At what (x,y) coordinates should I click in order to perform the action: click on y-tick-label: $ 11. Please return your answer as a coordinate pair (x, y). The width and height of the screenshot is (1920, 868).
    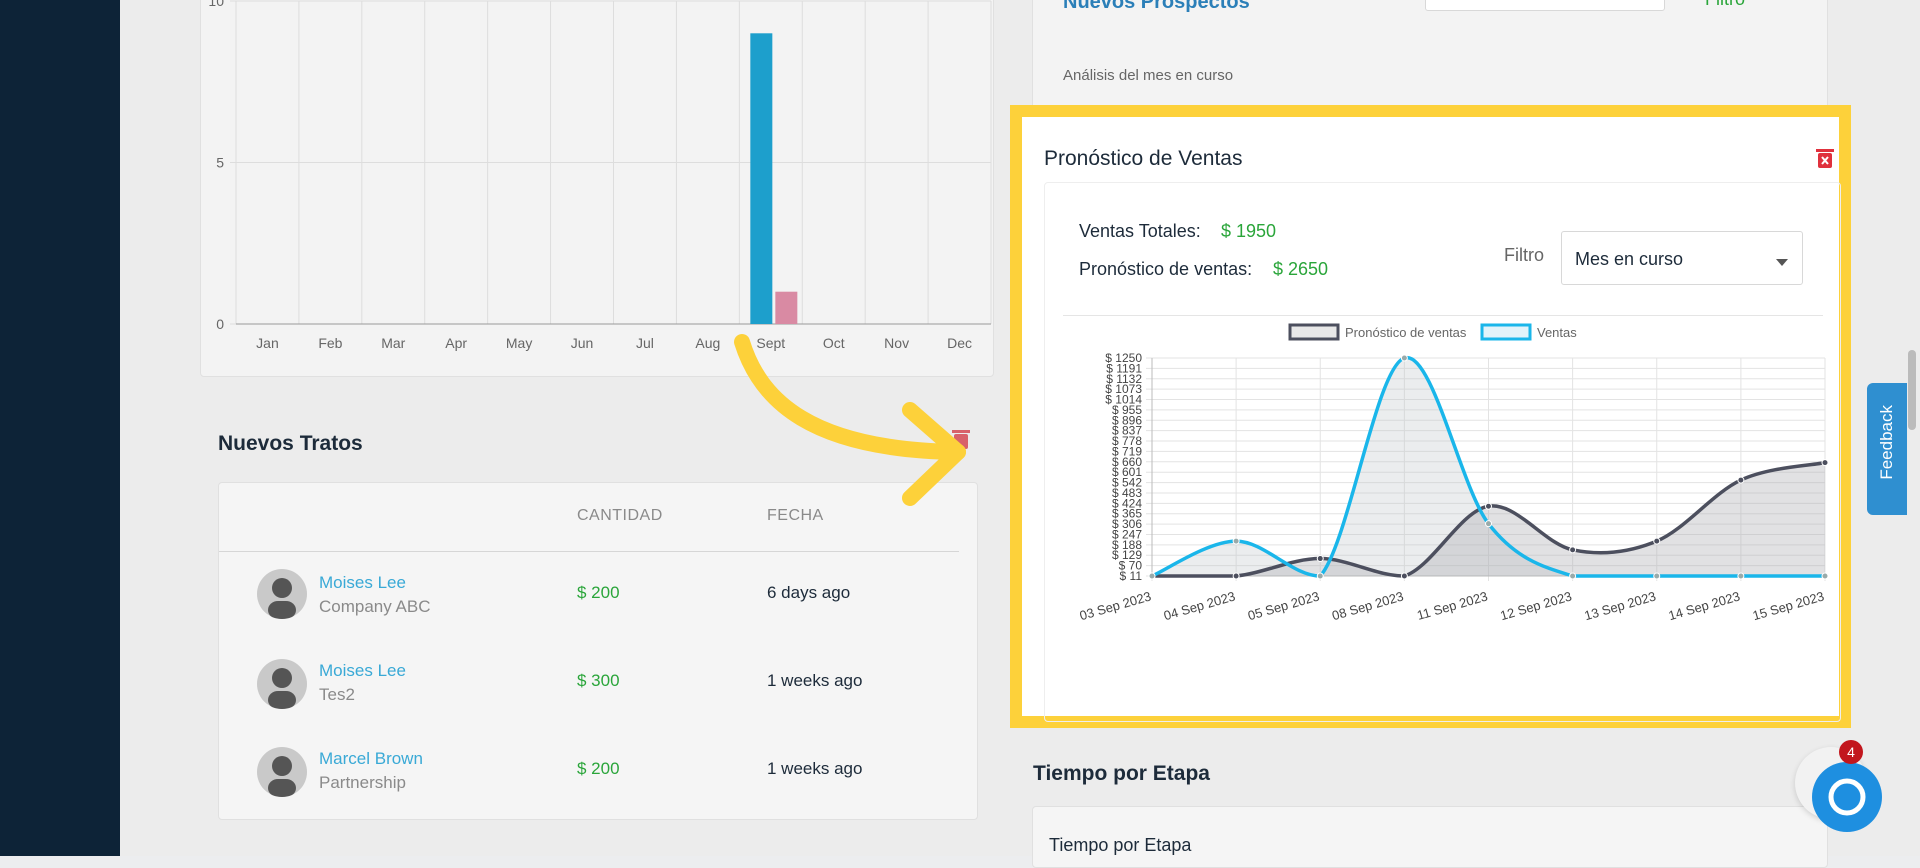
    Looking at the image, I should click on (1131, 576).